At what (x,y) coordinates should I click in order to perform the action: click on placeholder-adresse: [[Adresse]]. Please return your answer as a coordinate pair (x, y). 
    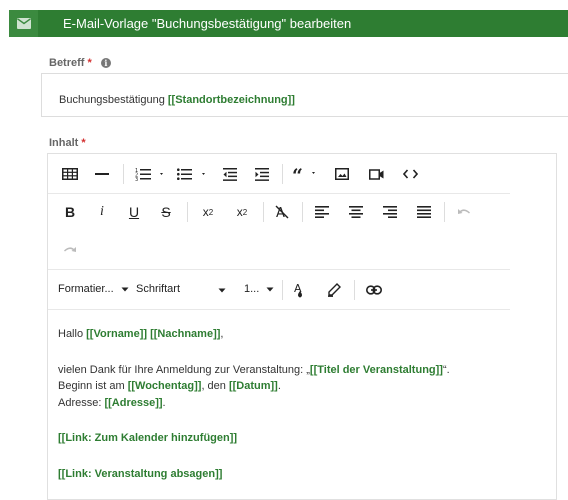
    Looking at the image, I should click on (133, 402).